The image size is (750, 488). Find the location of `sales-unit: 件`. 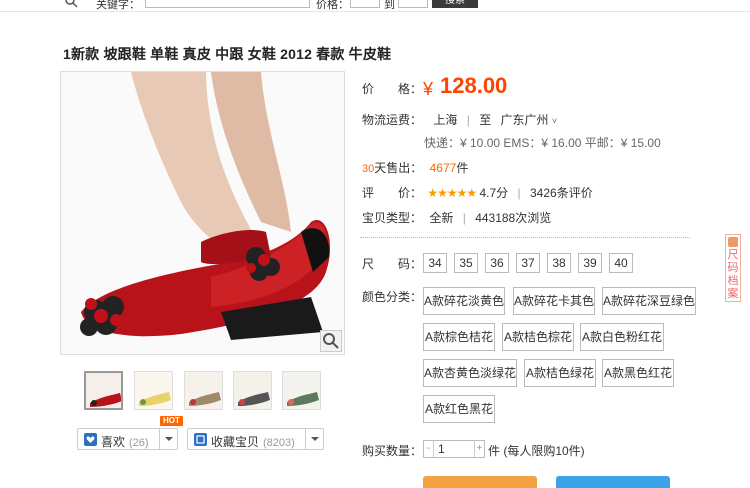

sales-unit: 件 is located at coordinates (462, 168).